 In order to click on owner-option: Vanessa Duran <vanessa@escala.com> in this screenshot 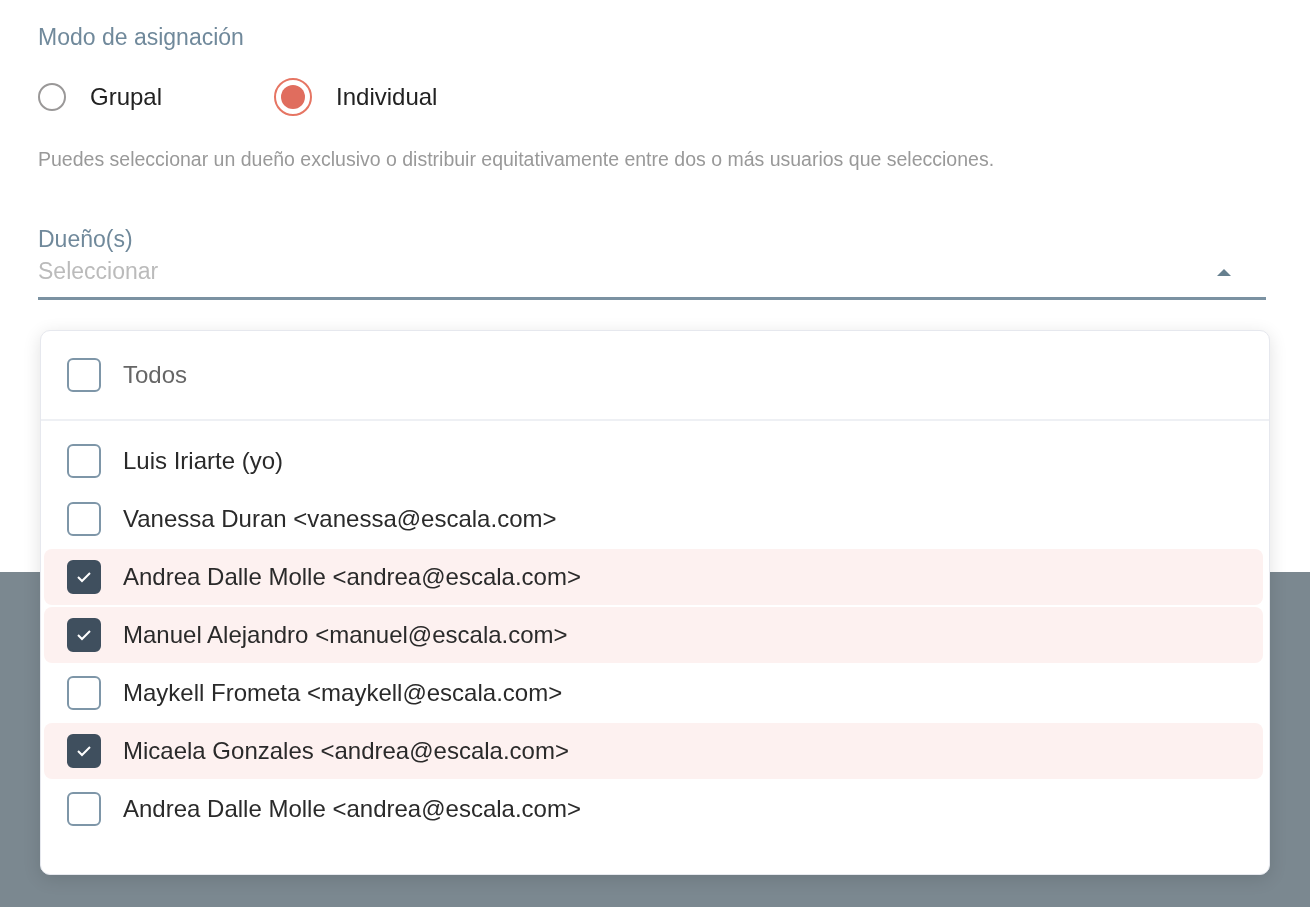, I will do `click(653, 519)`.